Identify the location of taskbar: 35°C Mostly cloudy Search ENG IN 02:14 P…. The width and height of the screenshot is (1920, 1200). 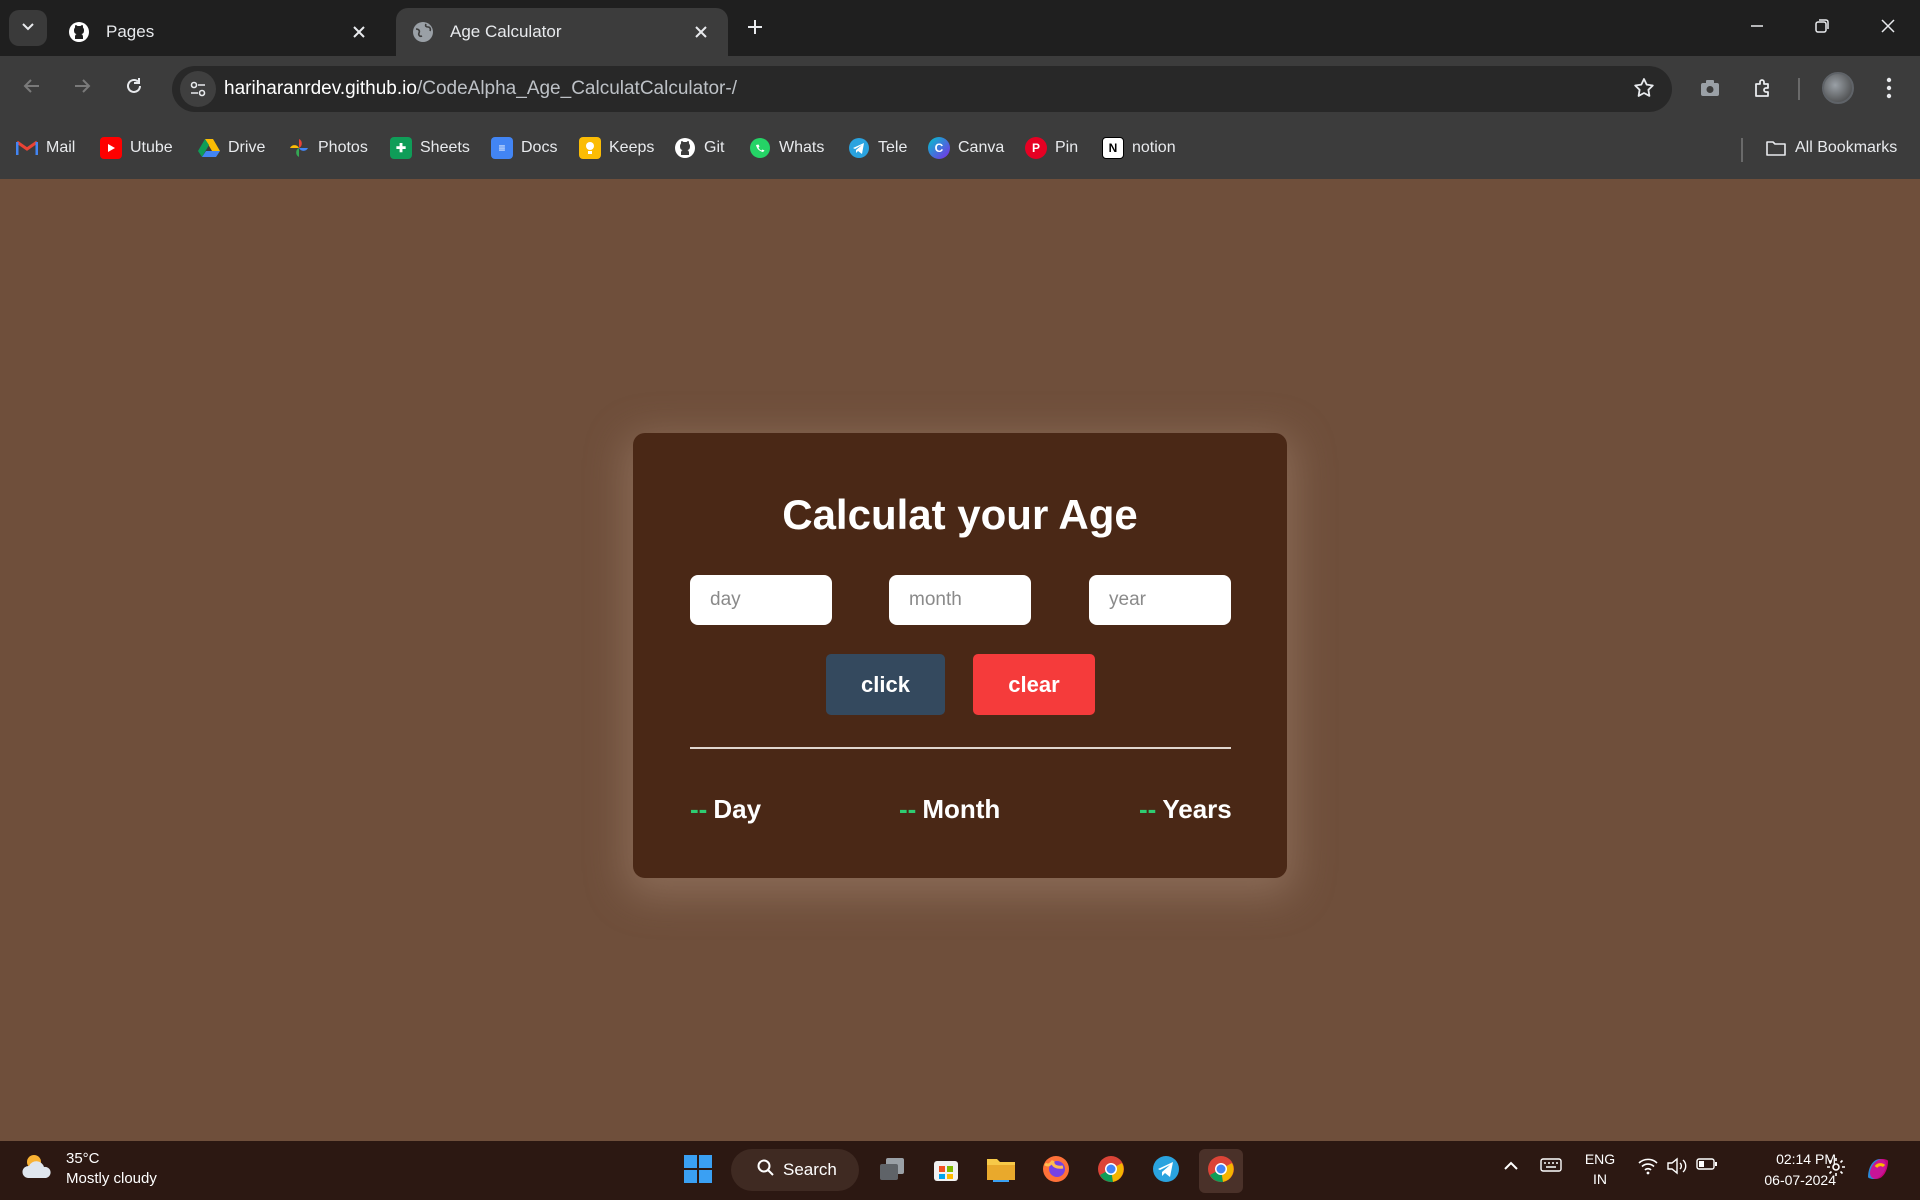
(960, 1170).